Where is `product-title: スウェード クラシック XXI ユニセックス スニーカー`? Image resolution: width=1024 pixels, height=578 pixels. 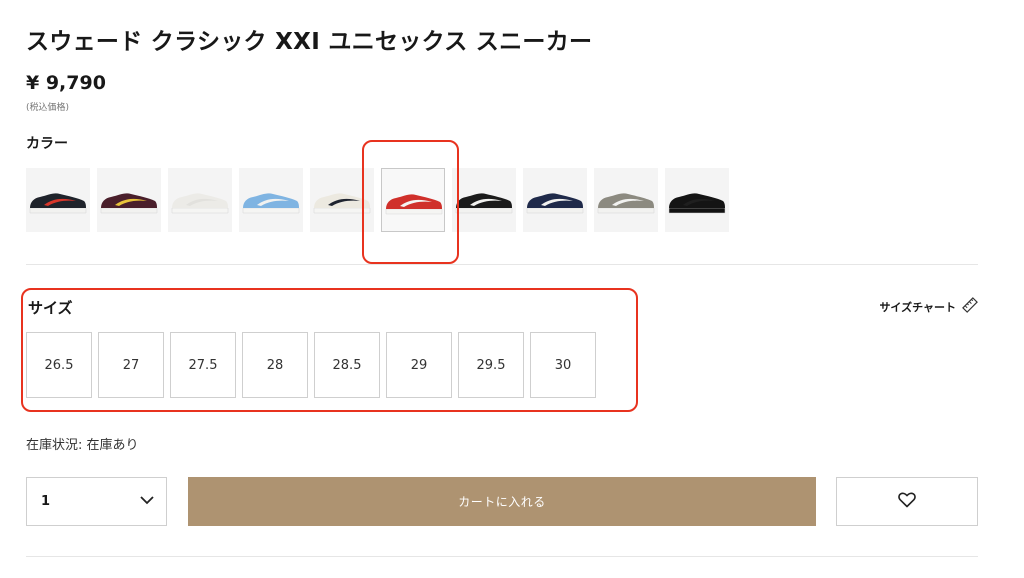 product-title: スウェード クラシック XXI ユニセックス スニーカー is located at coordinates (309, 42).